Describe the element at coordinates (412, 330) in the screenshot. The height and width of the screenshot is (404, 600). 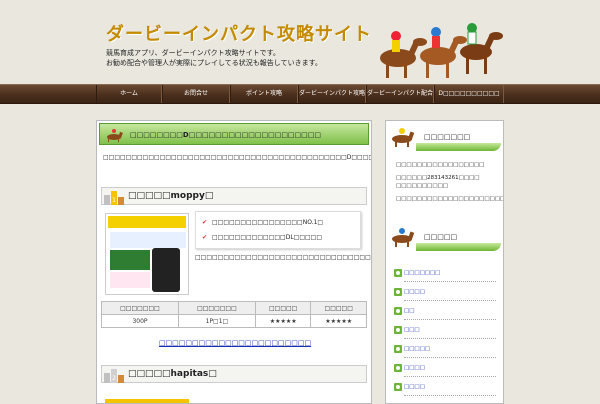
I see `sidebar-link-label: □□□` at that location.